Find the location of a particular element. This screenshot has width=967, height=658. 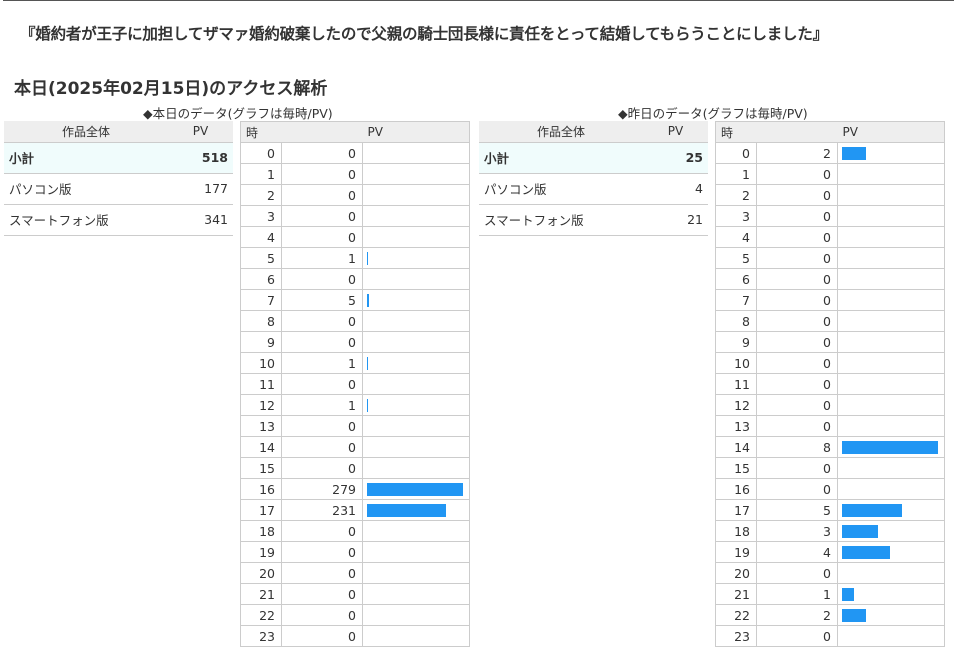

hourly-row: 40 is located at coordinates (830, 237).